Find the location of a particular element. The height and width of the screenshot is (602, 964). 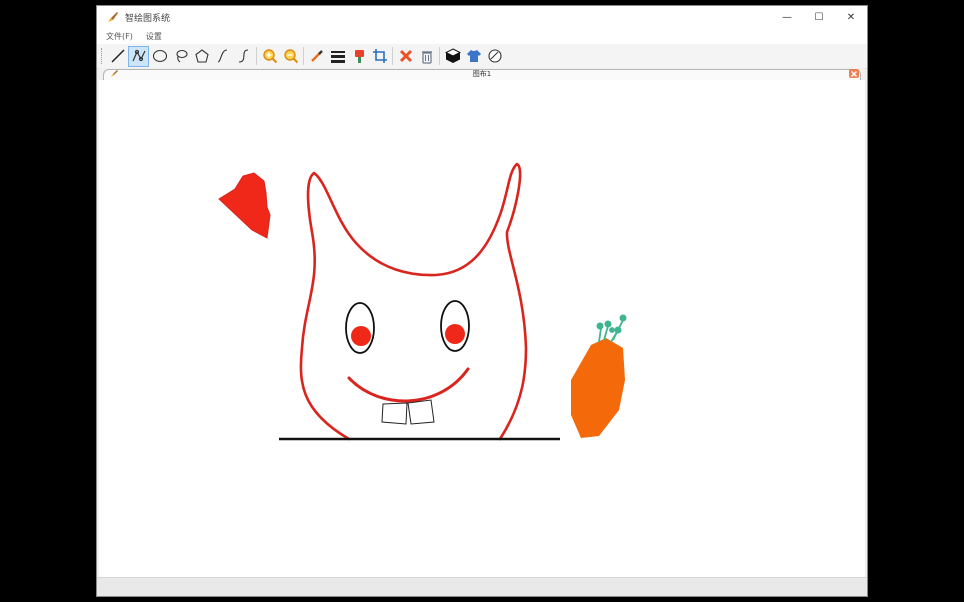

zoom-out-button is located at coordinates (290, 56).